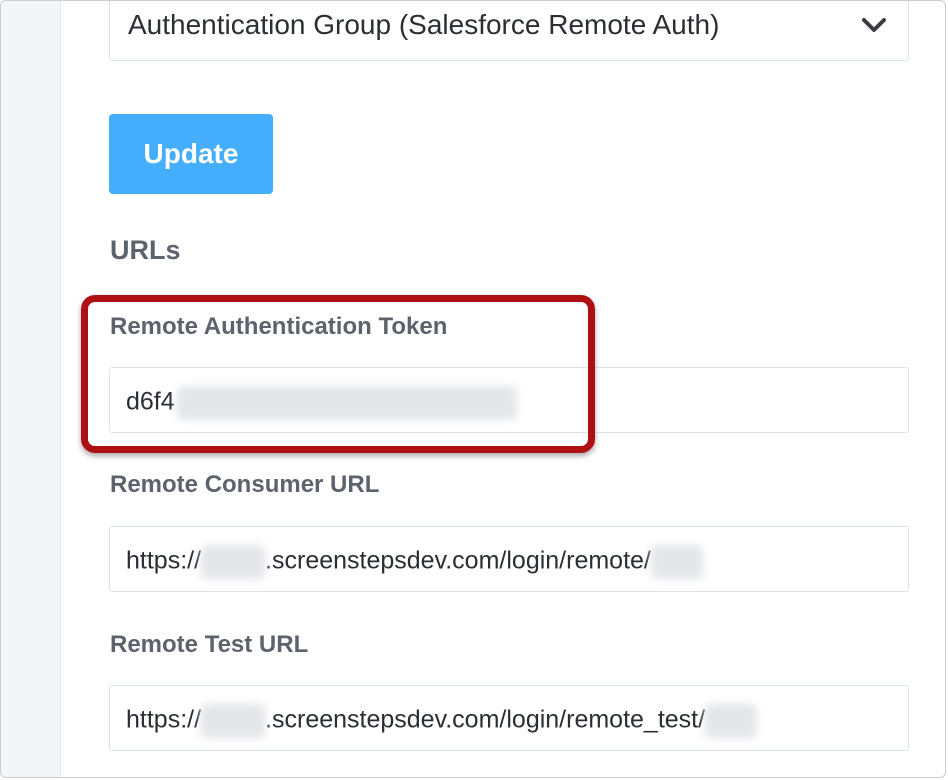 The height and width of the screenshot is (780, 948). Describe the element at coordinates (145, 250) in the screenshot. I see `urls-section-title: URLs` at that location.